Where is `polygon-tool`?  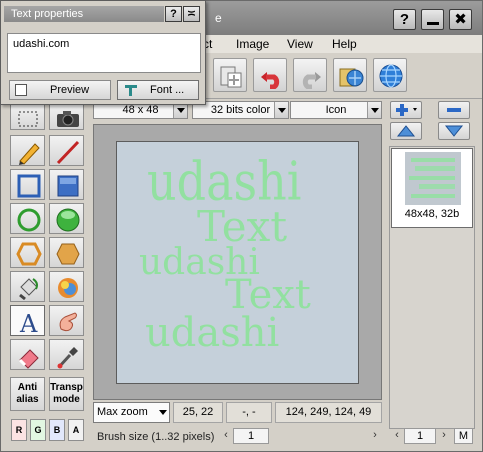 polygon-tool is located at coordinates (27, 252).